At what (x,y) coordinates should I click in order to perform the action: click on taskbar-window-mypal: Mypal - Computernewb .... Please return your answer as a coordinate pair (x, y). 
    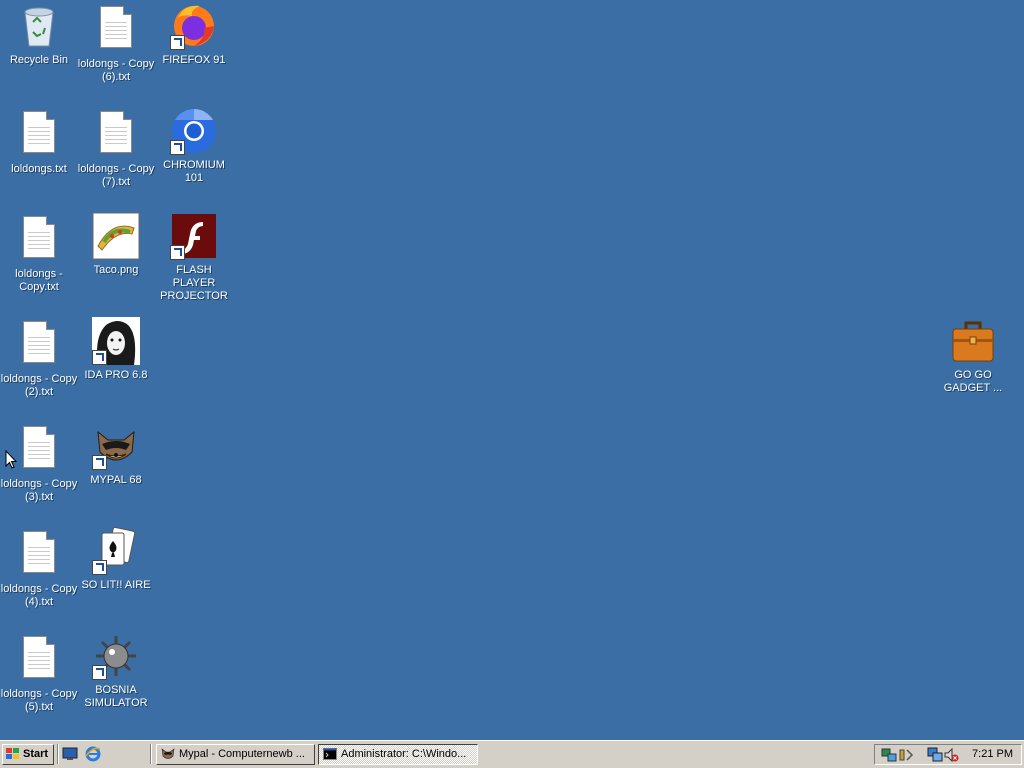
    Looking at the image, I should click on (235, 754).